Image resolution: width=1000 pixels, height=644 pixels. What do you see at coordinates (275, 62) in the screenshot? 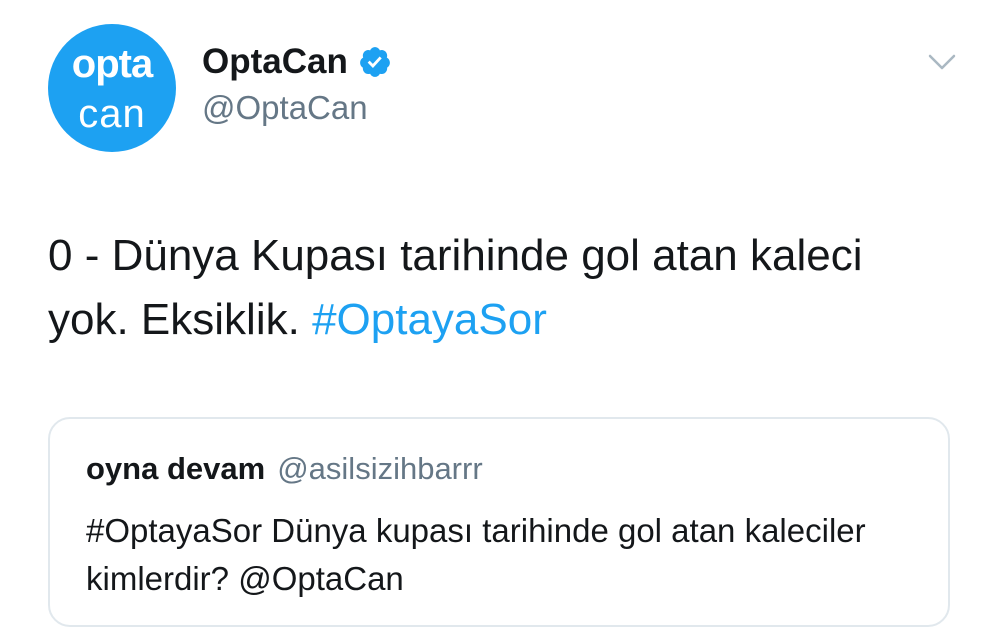
I see `author-display-name: OptaCan` at bounding box center [275, 62].